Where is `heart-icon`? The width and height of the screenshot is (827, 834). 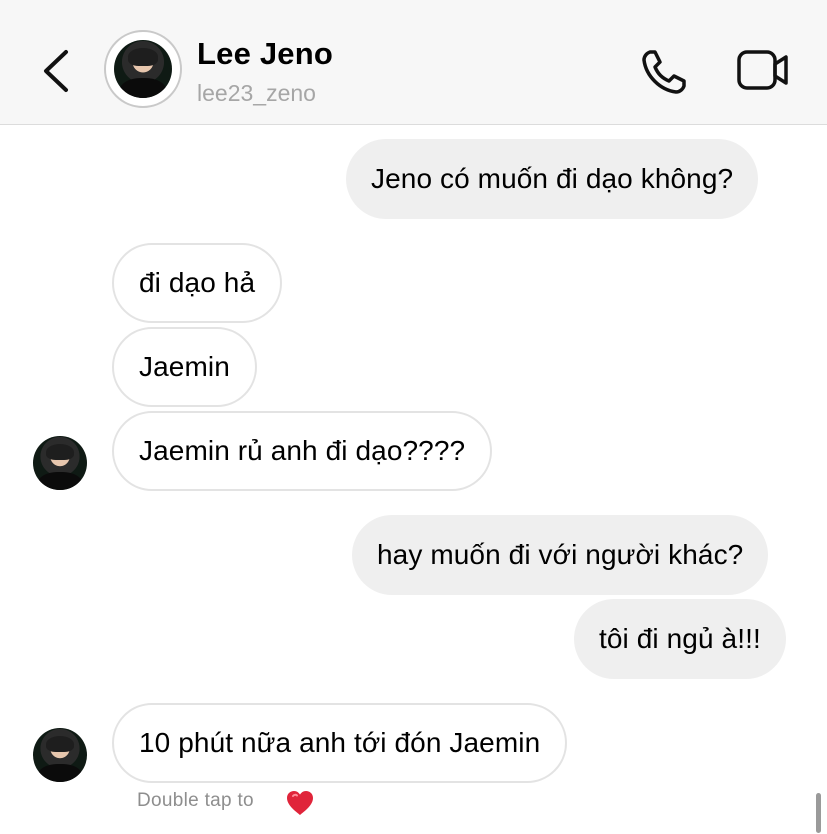 heart-icon is located at coordinates (300, 803).